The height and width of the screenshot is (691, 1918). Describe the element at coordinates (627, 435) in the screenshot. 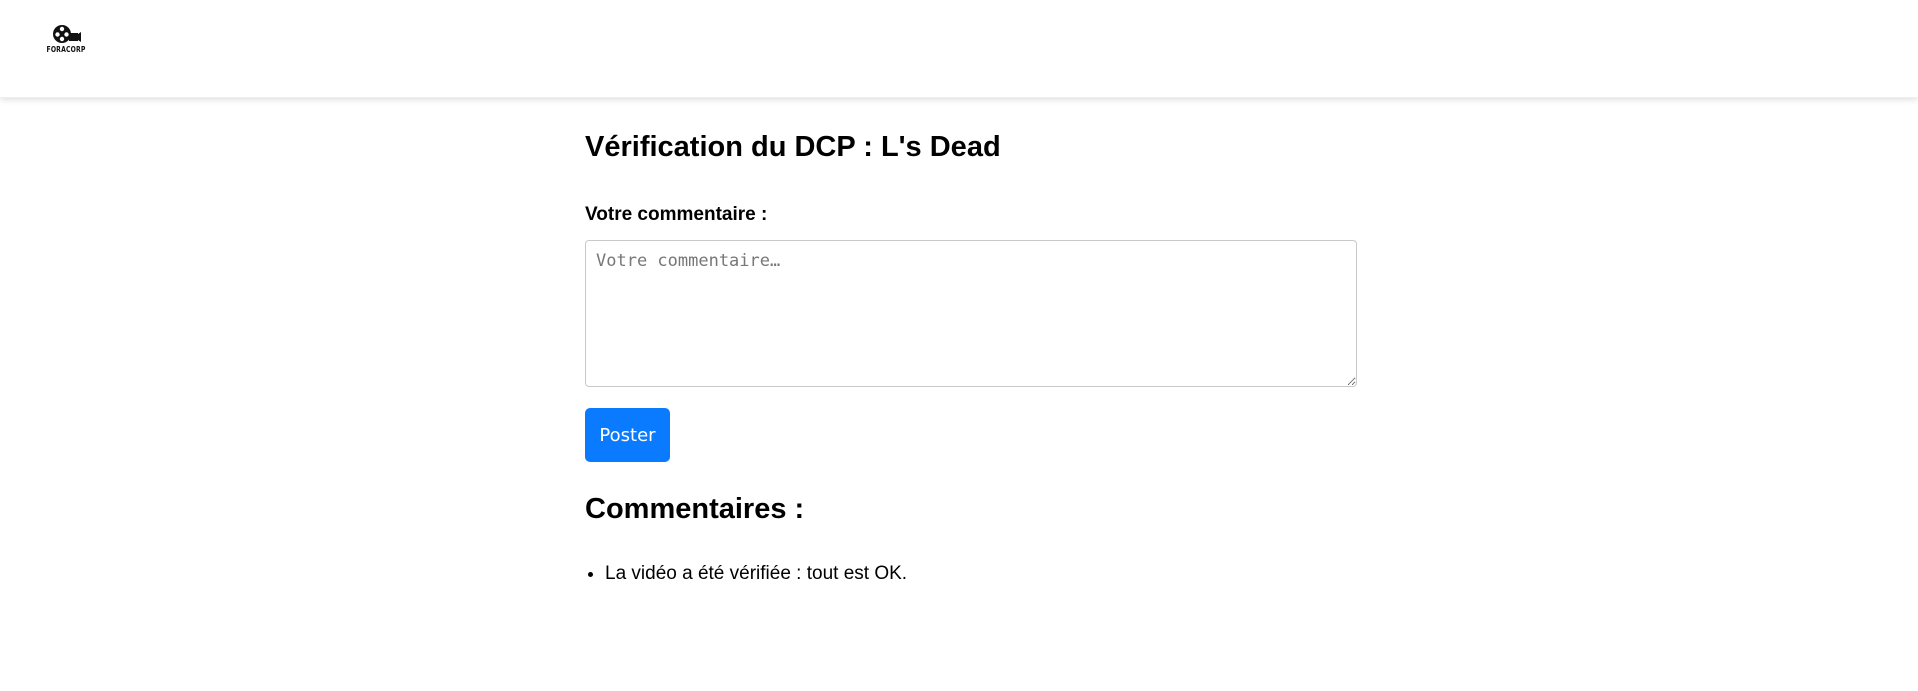

I see `post-button: Poster` at that location.